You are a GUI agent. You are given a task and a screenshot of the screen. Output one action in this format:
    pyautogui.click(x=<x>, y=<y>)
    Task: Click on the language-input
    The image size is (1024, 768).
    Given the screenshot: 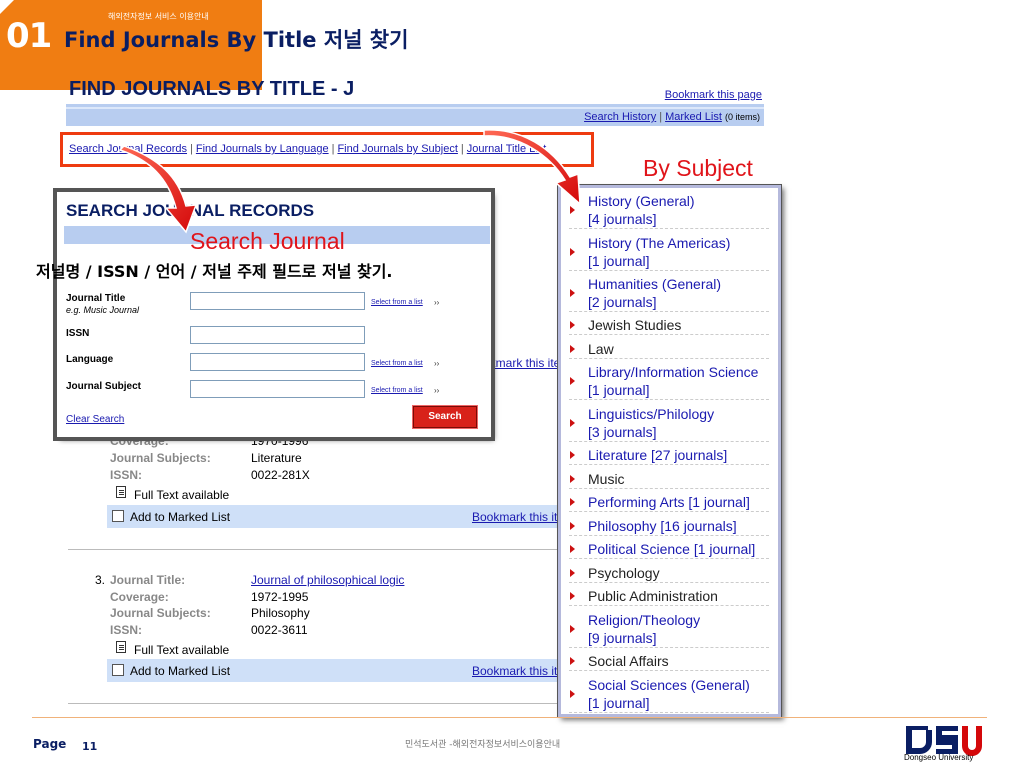 What is the action you would take?
    pyautogui.click(x=277, y=362)
    